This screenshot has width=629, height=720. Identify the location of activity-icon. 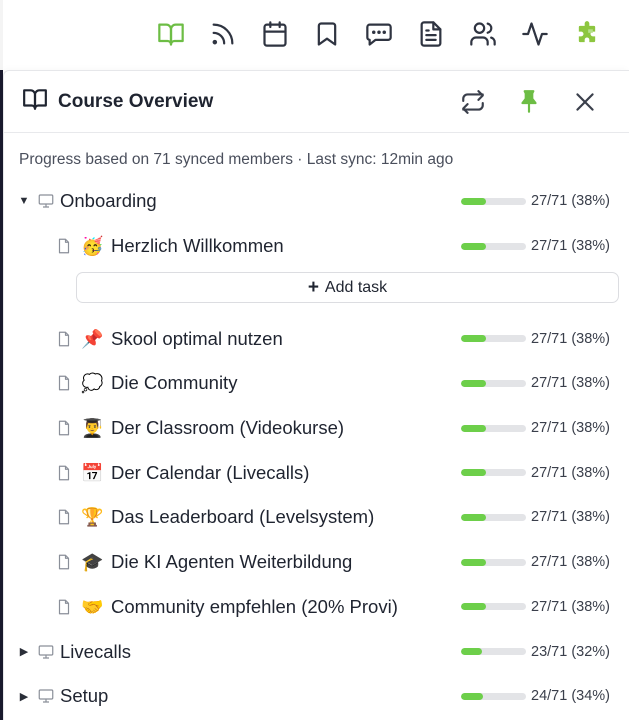
(535, 34).